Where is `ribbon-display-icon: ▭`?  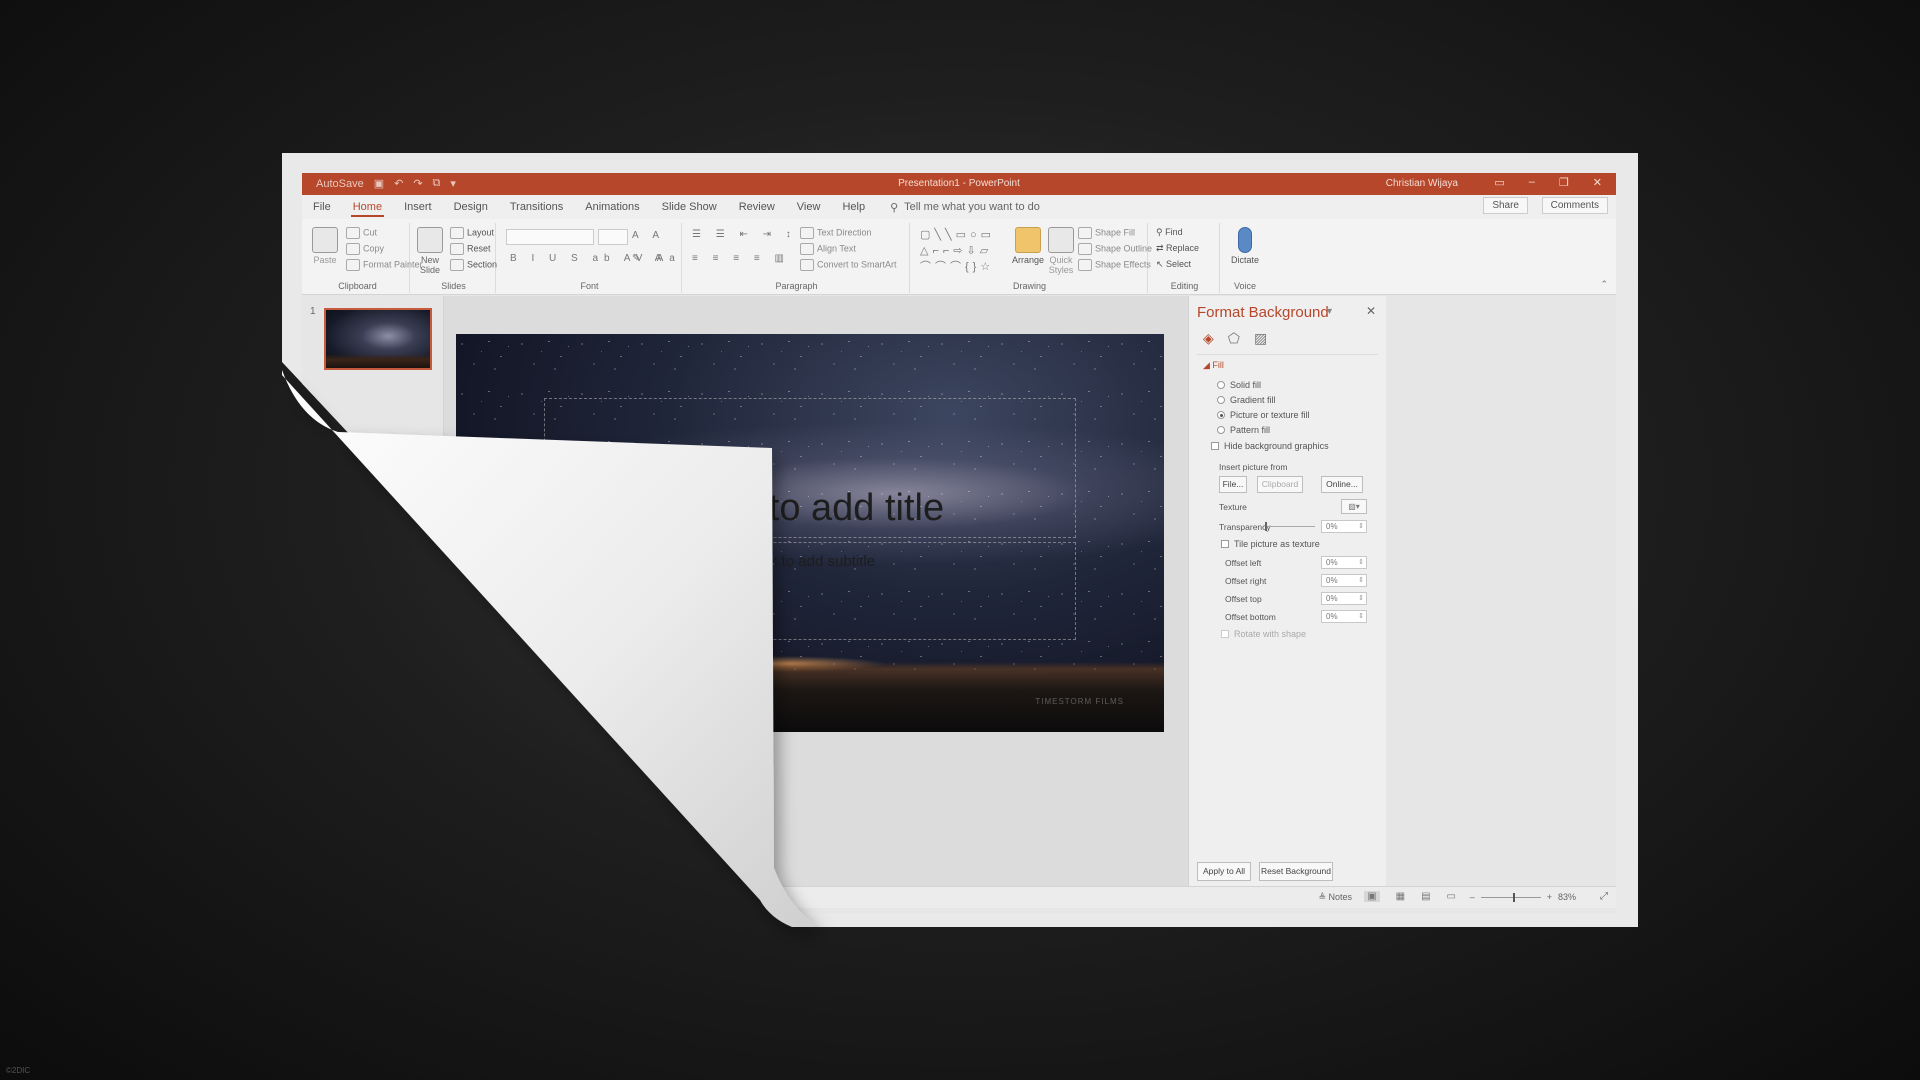
ribbon-display-icon: ▭ is located at coordinates (1499, 182).